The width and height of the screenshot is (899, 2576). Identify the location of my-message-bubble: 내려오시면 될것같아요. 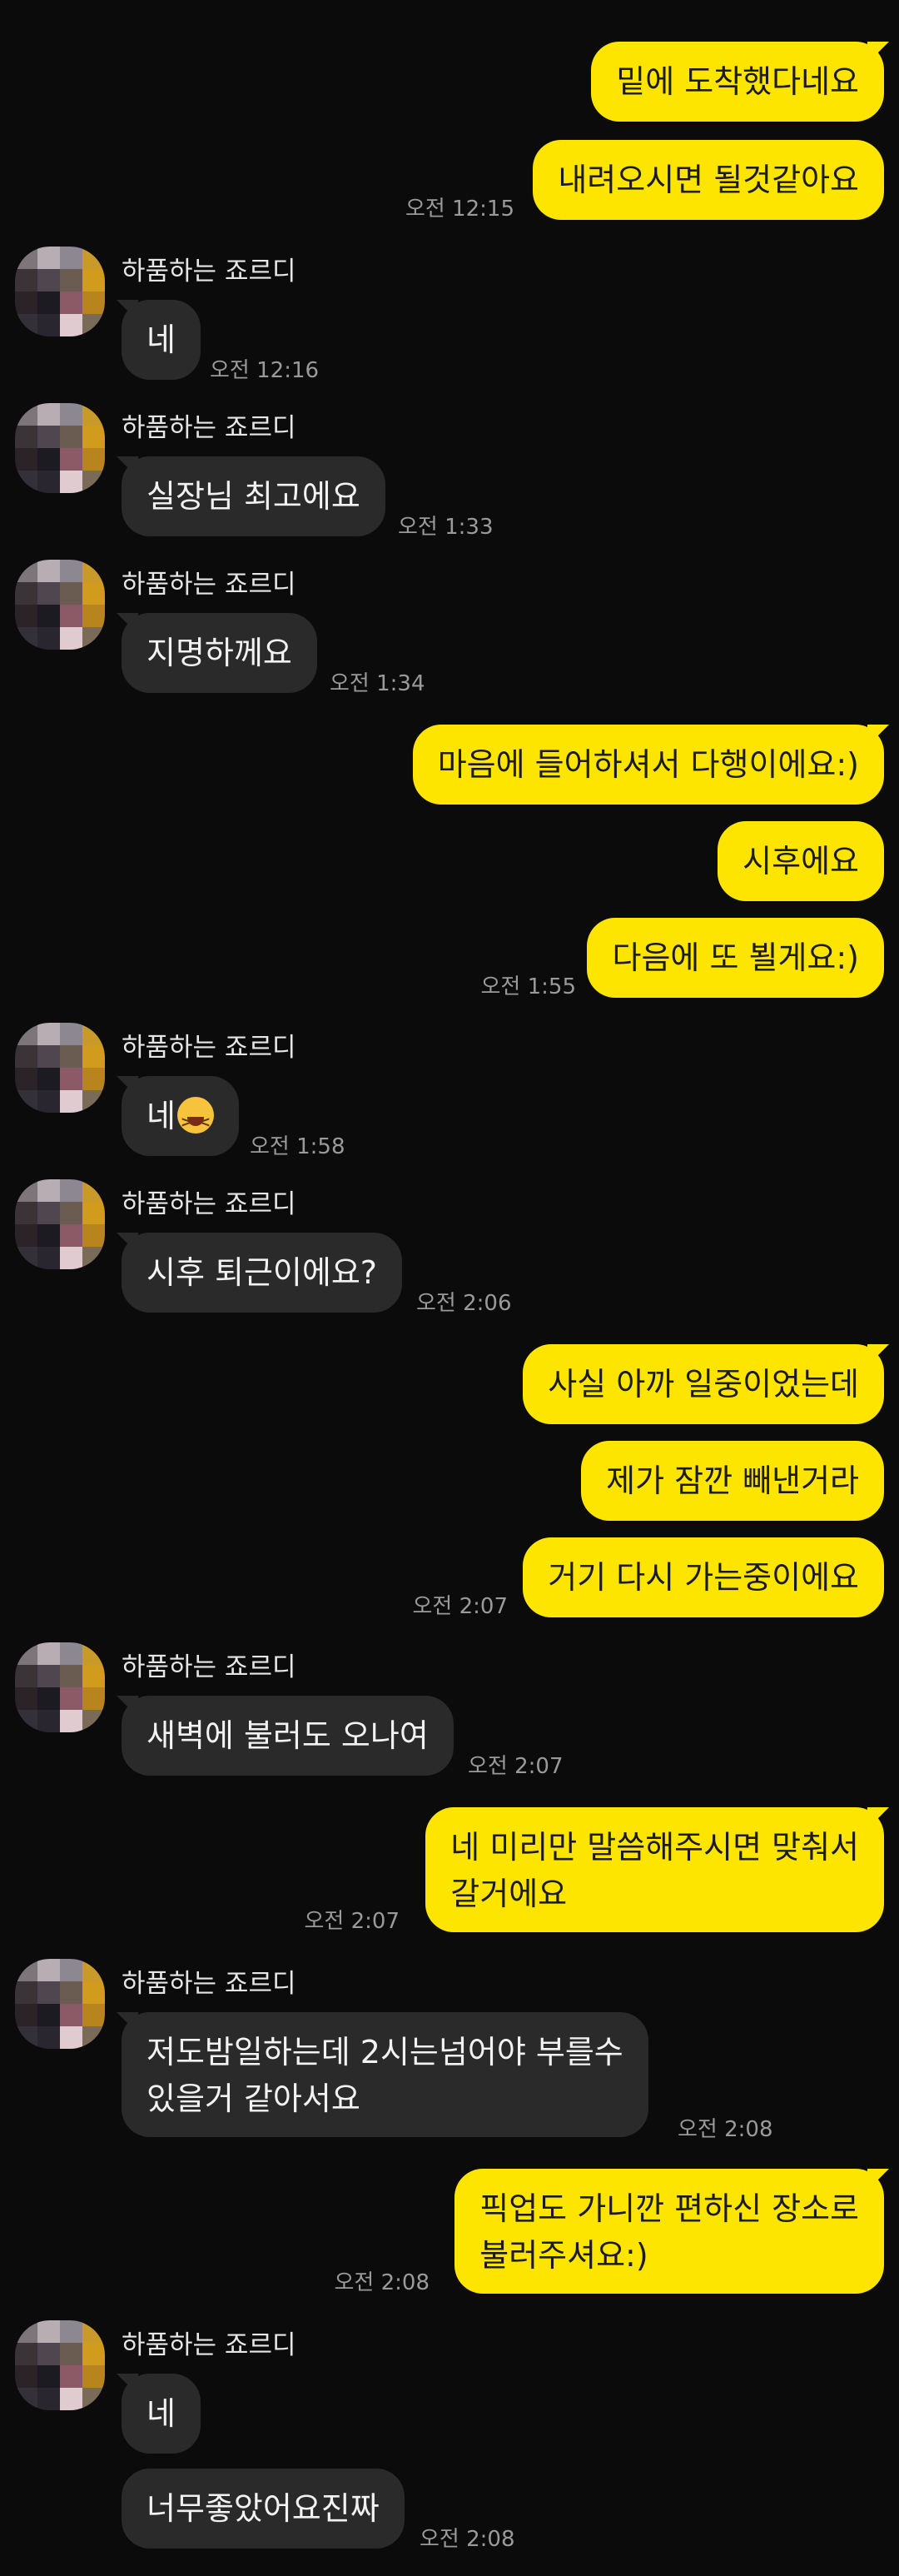
(708, 180).